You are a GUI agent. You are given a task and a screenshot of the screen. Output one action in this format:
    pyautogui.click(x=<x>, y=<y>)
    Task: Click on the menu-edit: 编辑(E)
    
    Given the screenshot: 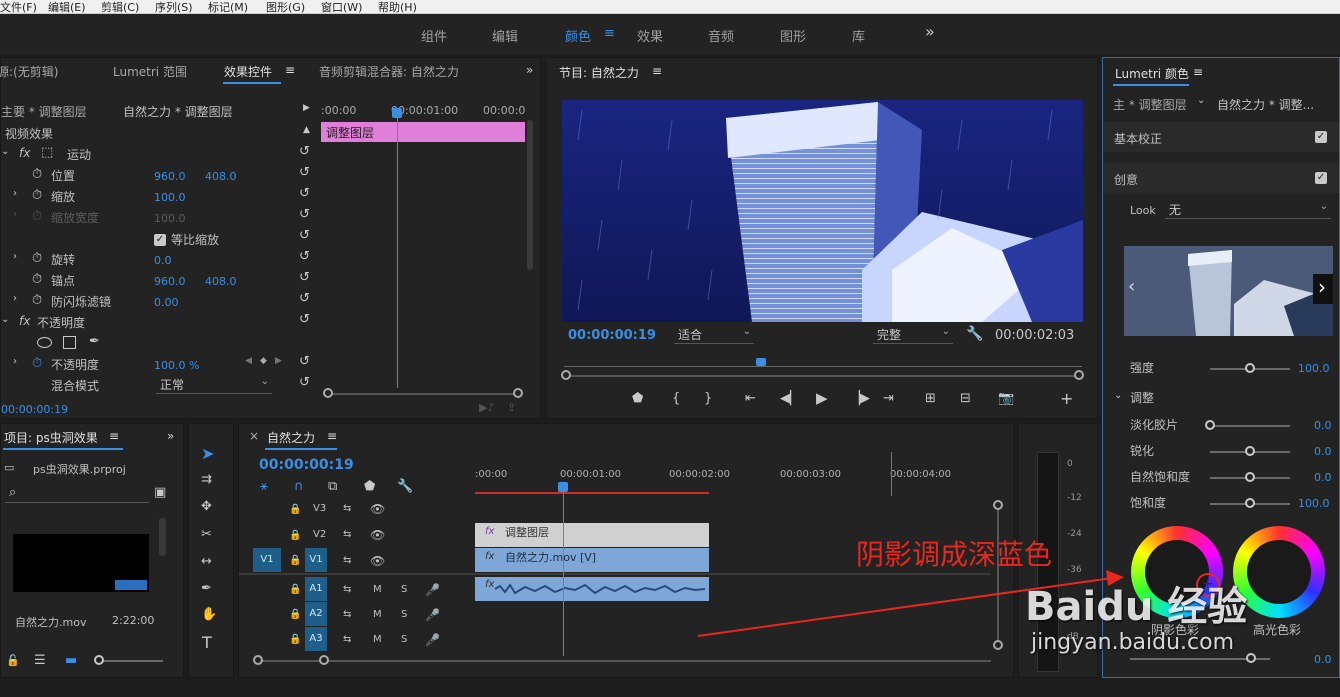 What is the action you would take?
    pyautogui.click(x=67, y=7)
    